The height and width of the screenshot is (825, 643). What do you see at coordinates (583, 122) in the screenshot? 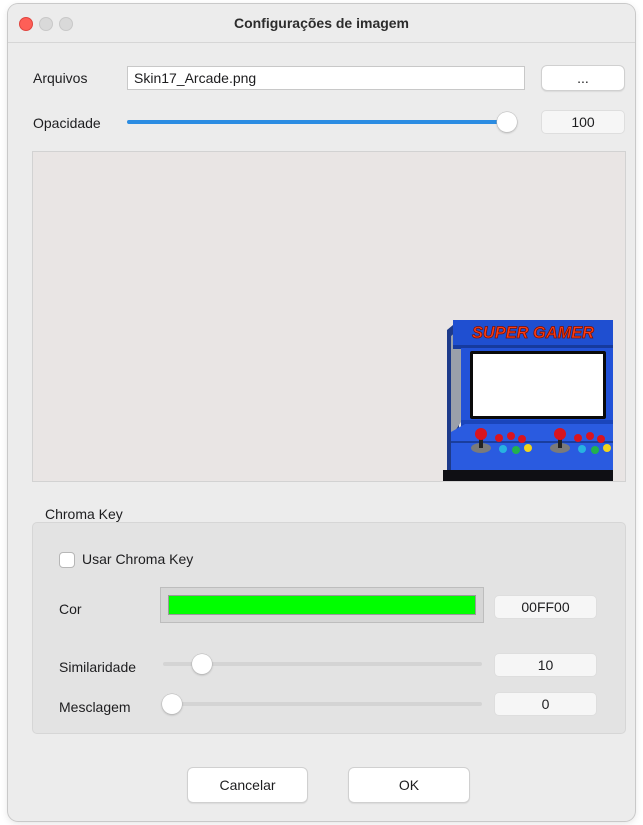
I see `opacity-value-field: 100` at bounding box center [583, 122].